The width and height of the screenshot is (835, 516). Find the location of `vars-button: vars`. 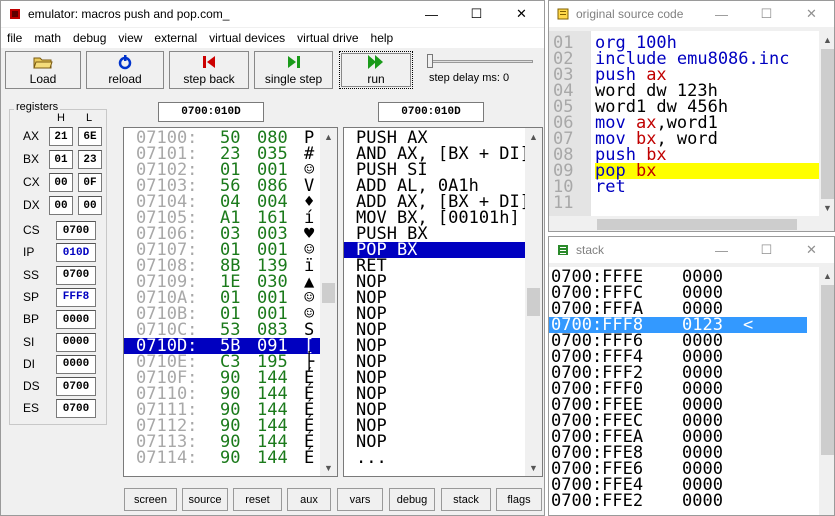

vars-button: vars is located at coordinates (360, 499).